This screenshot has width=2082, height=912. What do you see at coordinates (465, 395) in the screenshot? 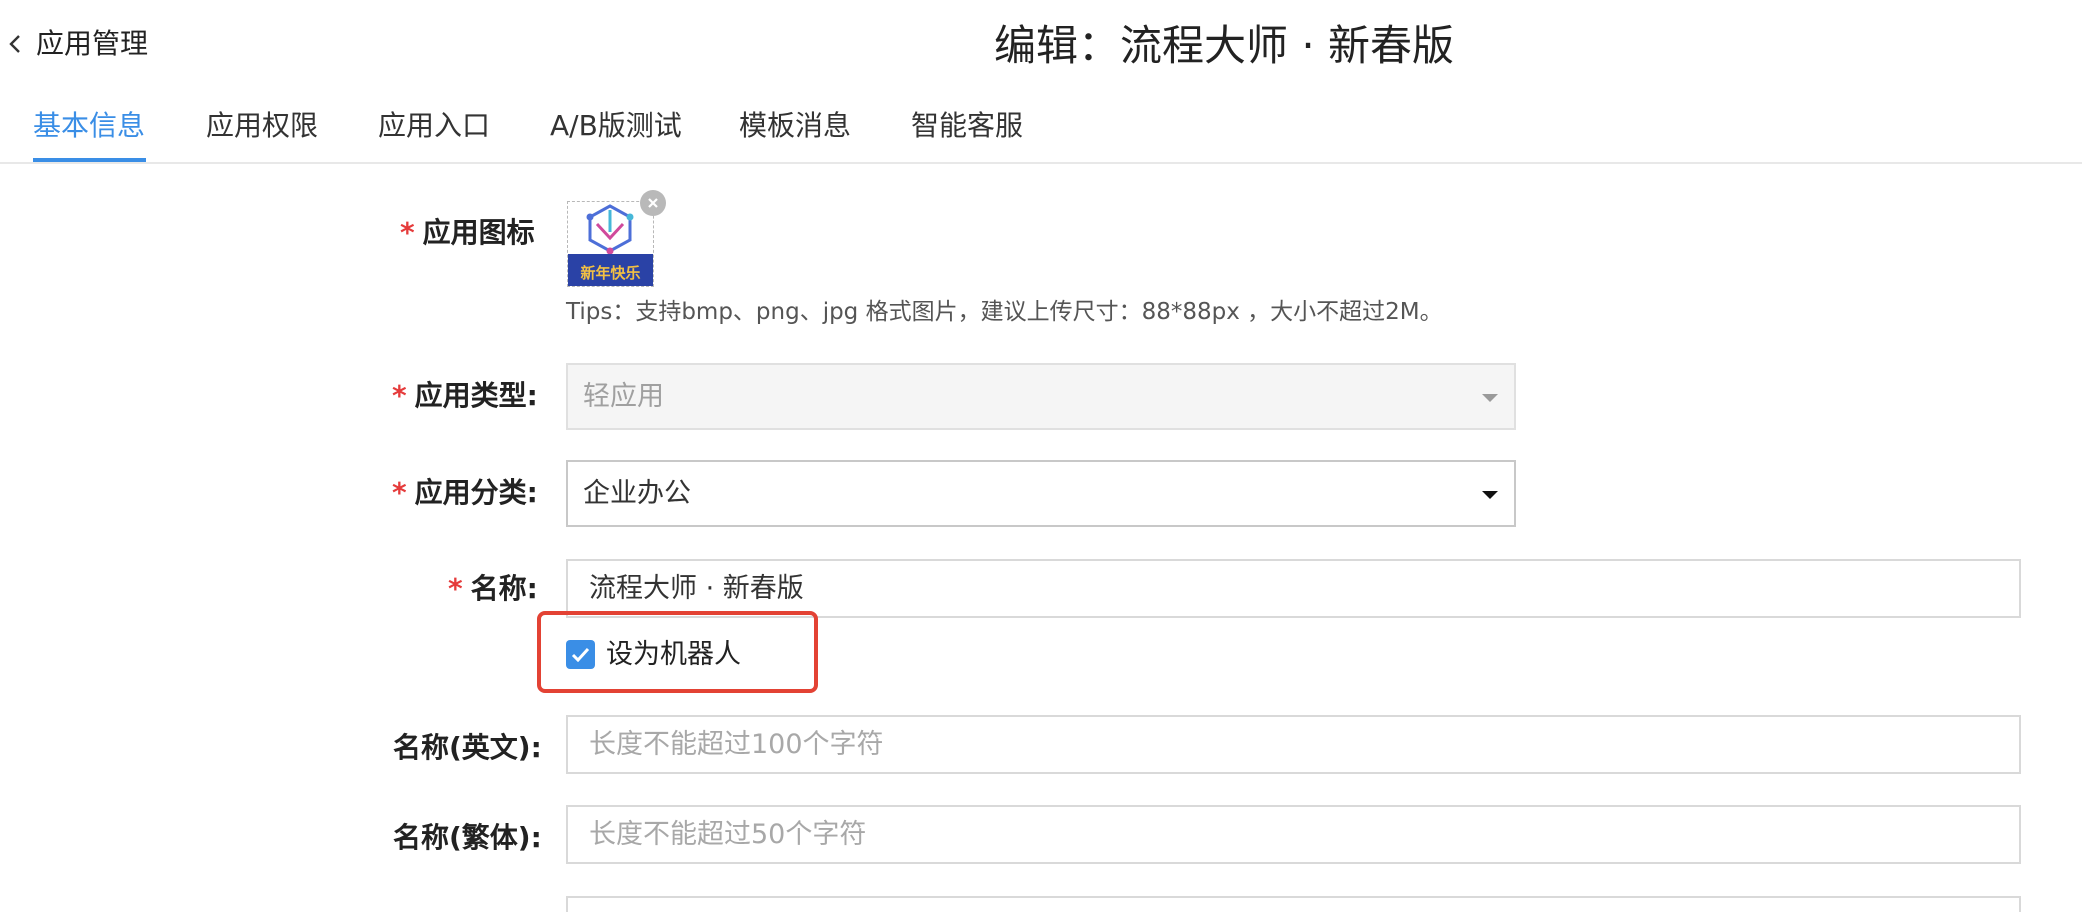
I see `app-type-label: * 应用类型:` at bounding box center [465, 395].